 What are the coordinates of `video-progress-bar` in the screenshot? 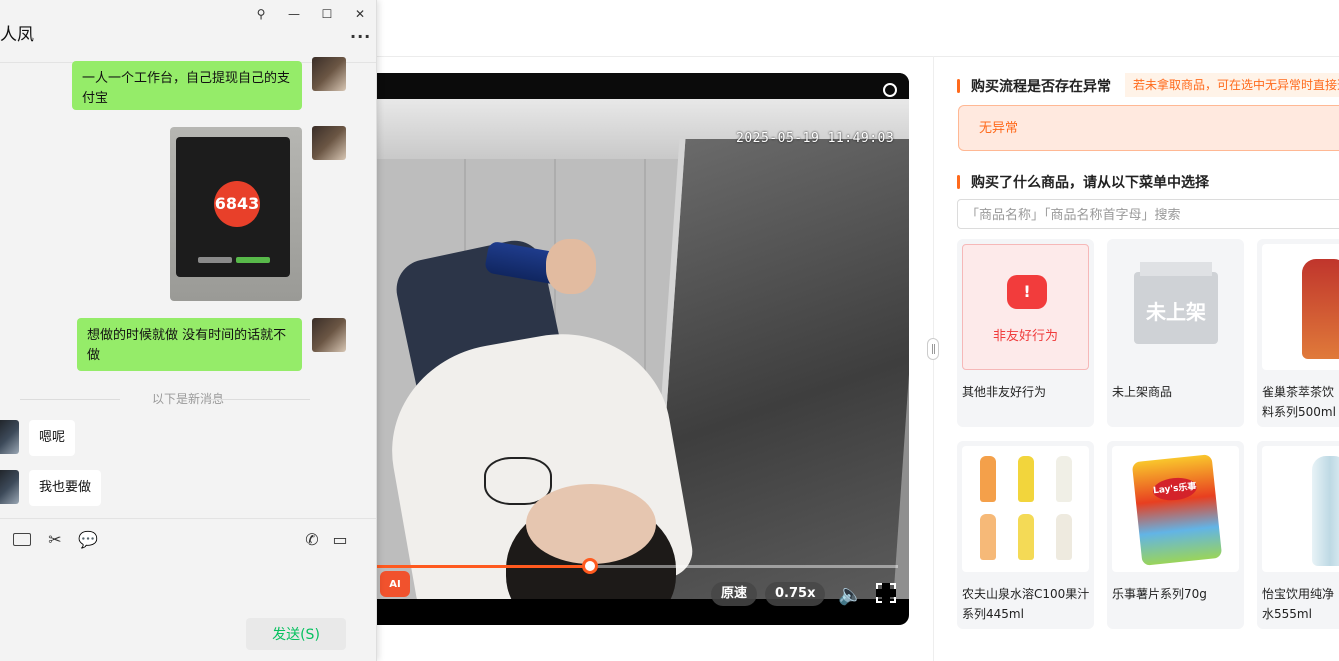 It's located at (637, 566).